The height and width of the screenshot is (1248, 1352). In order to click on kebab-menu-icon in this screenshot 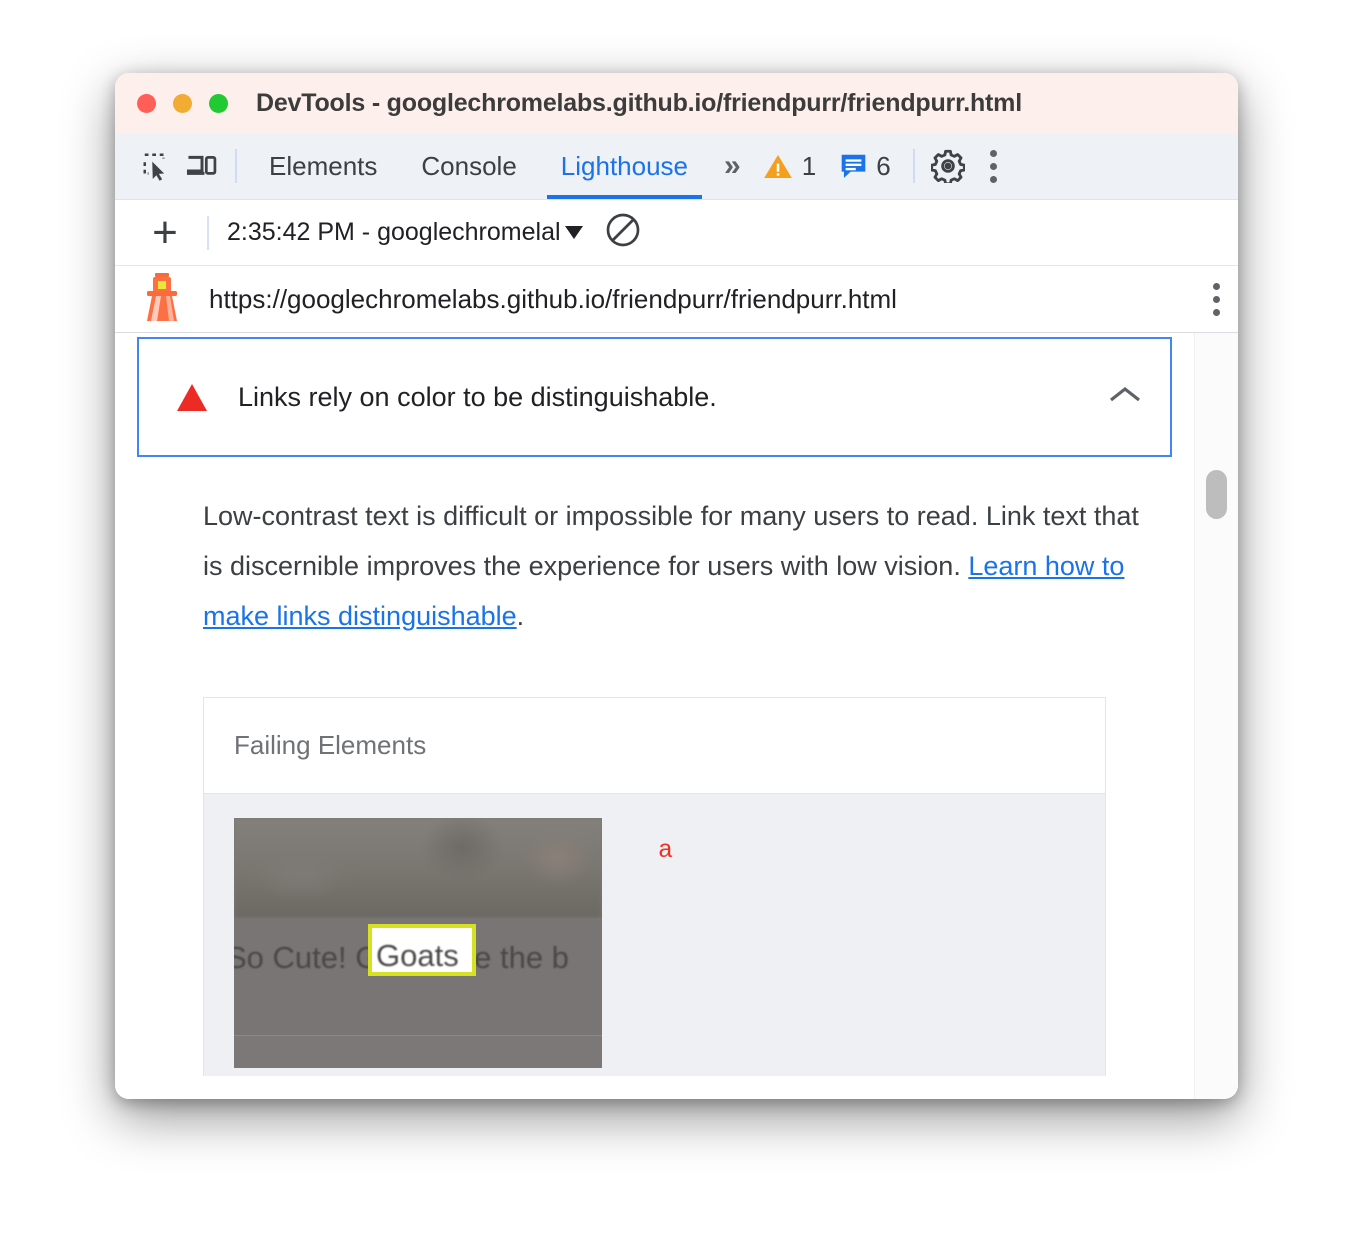, I will do `click(994, 166)`.